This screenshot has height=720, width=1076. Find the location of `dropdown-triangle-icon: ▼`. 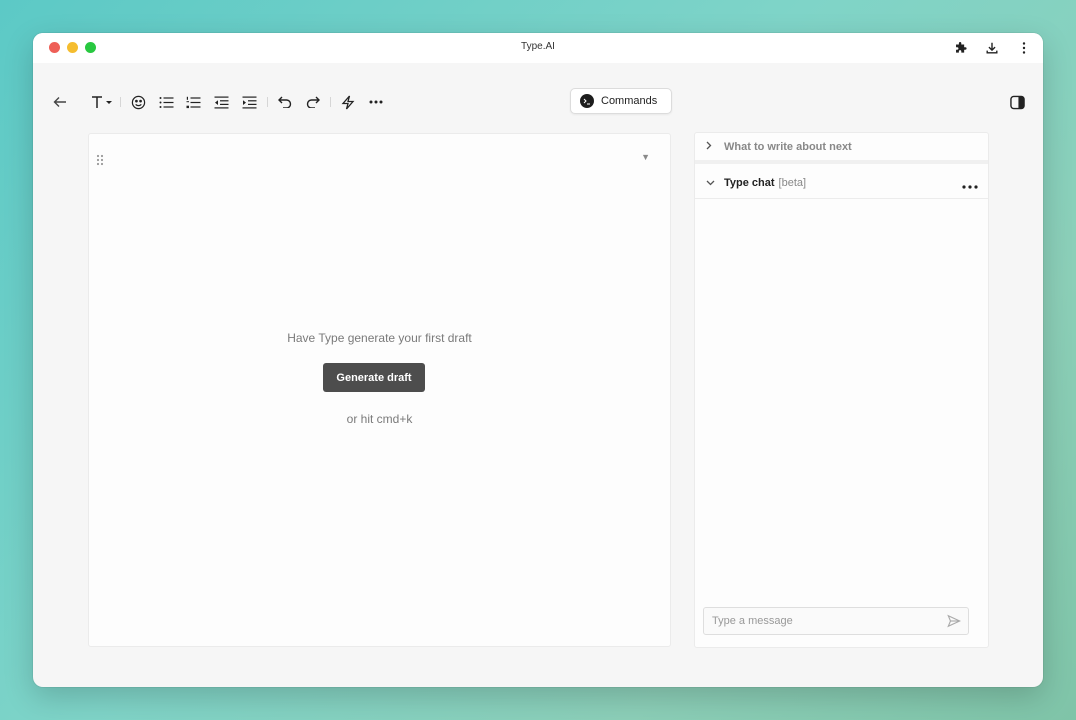

dropdown-triangle-icon: ▼ is located at coordinates (645, 157).